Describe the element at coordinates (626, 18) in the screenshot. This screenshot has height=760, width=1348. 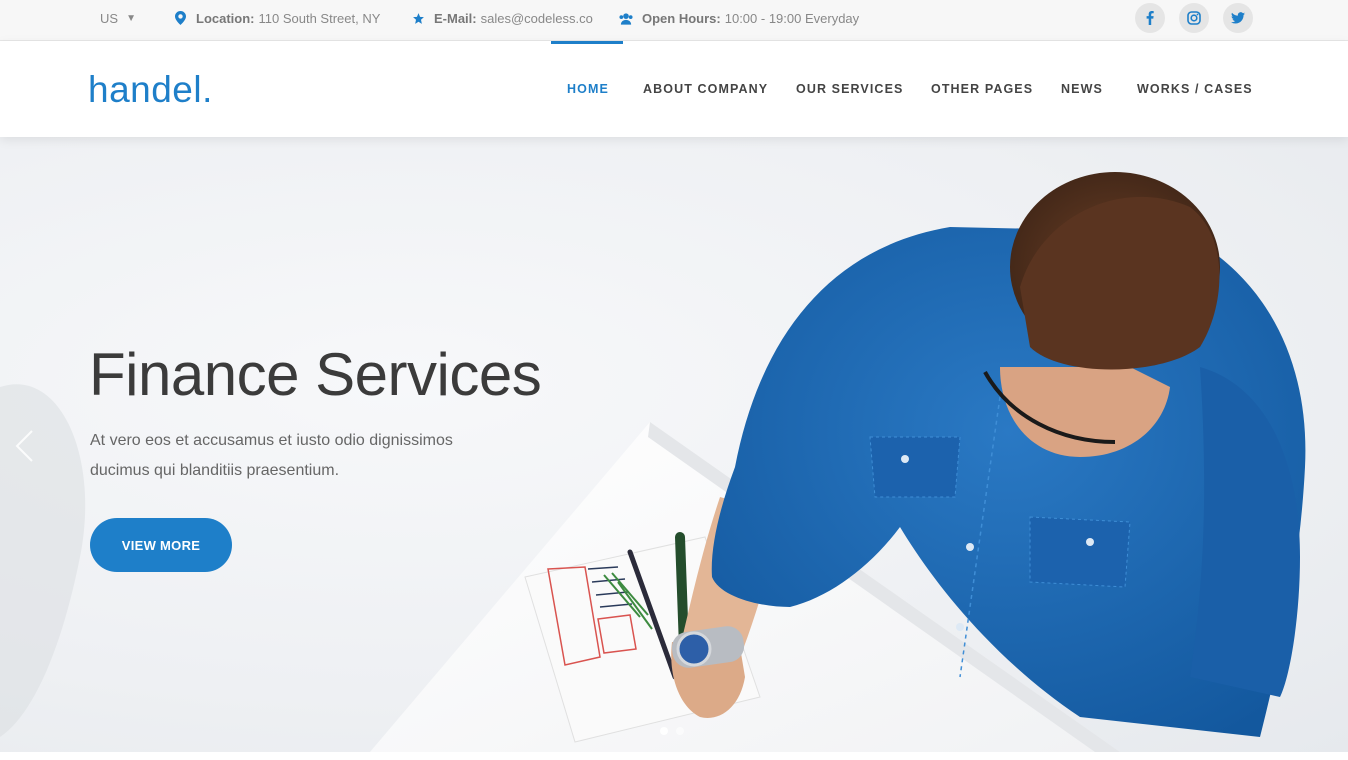
I see `people-icon` at that location.